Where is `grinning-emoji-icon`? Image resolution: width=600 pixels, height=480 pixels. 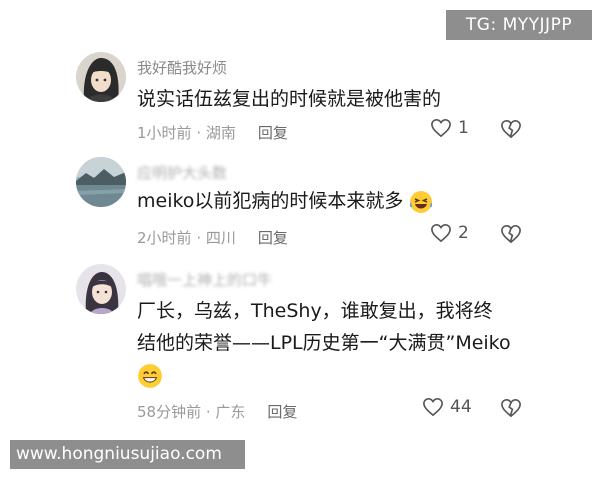
grinning-emoji-icon is located at coordinates (150, 375).